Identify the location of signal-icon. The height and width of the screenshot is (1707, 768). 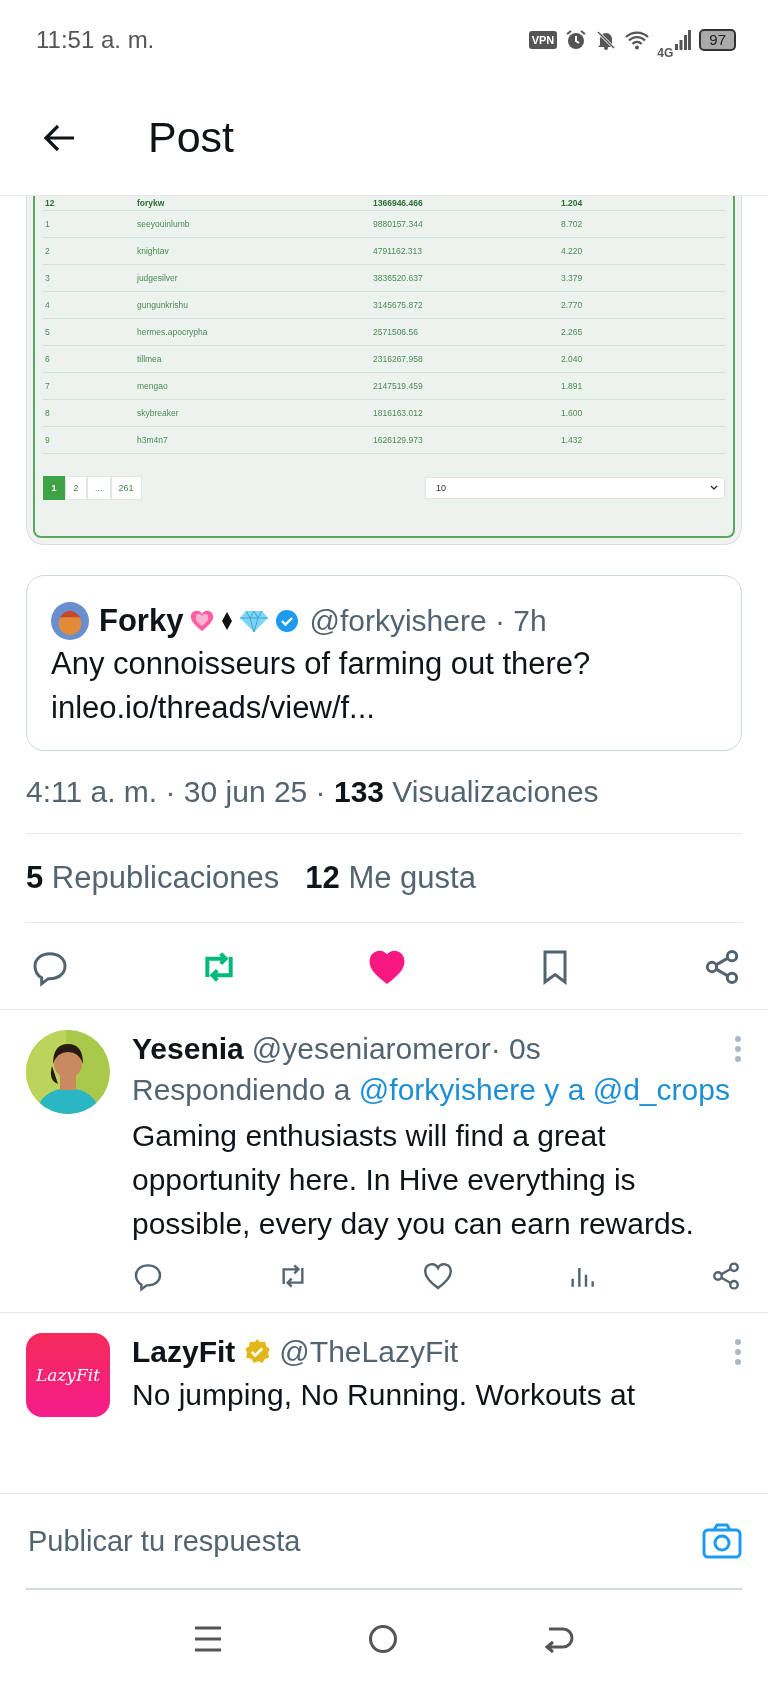
(683, 40).